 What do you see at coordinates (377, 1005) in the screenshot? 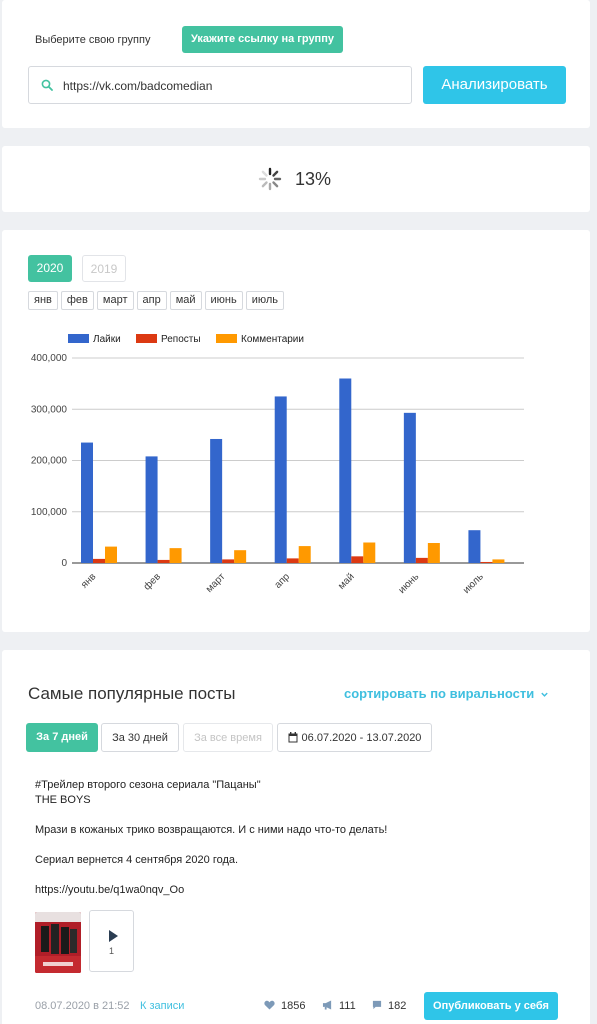
I see `comment-icon` at bounding box center [377, 1005].